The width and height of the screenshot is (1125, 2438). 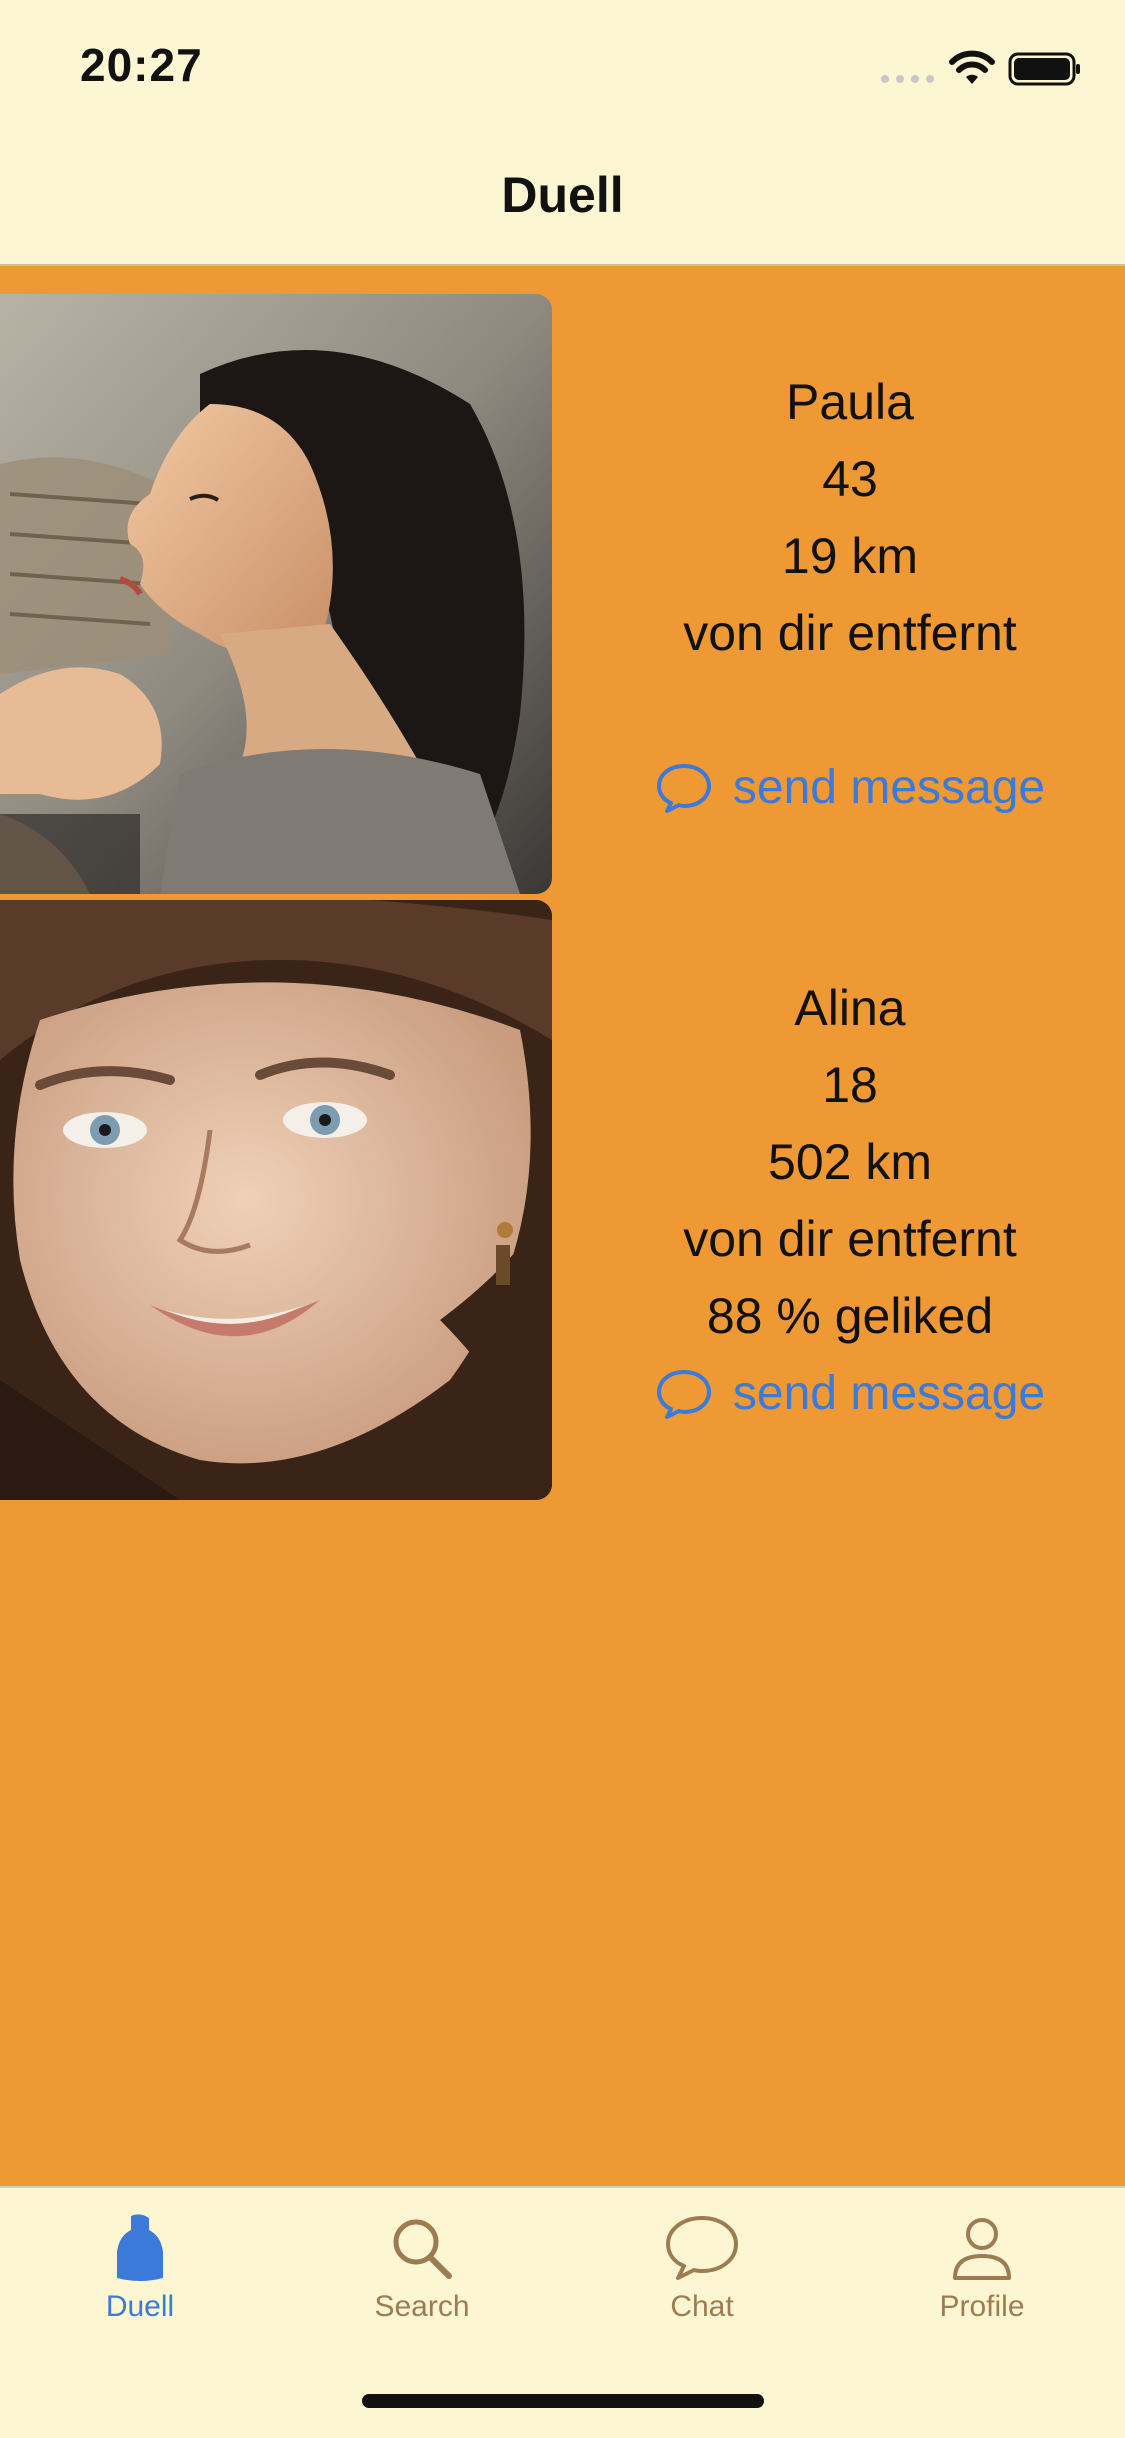 I want to click on profile-photo-alina, so click(x=276, y=1200).